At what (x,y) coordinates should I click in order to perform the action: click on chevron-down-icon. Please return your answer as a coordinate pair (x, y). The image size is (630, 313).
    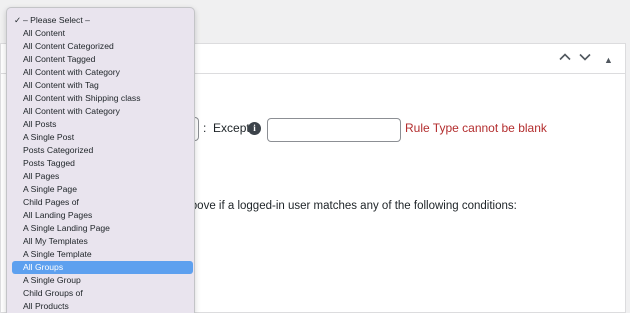
    Looking at the image, I should click on (585, 59).